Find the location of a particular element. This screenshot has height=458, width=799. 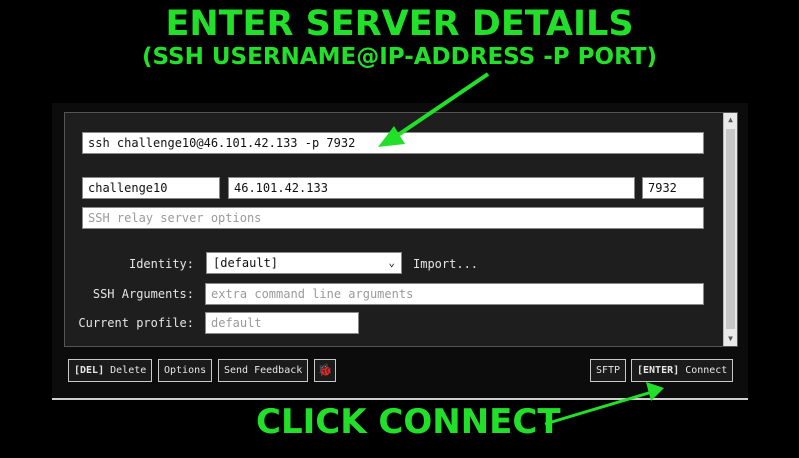

arrow-head-command-icon is located at coordinates (391, 136).